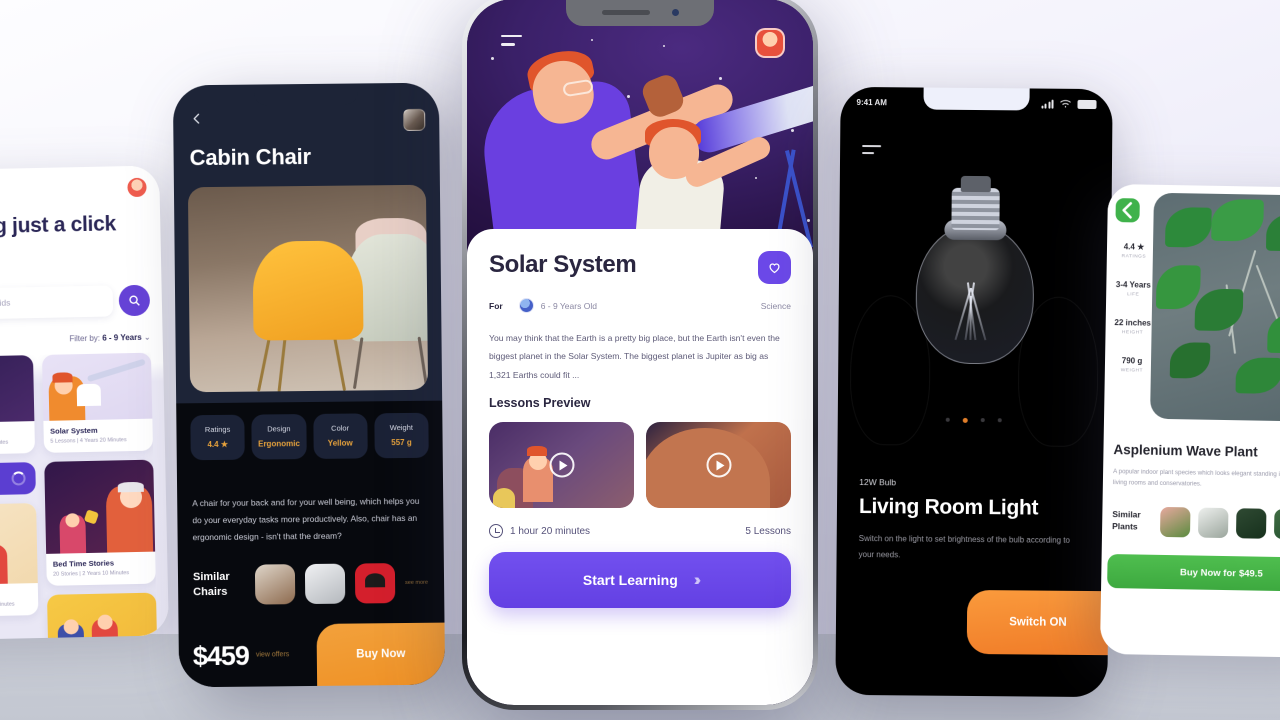 The height and width of the screenshot is (720, 1280). I want to click on switch-on-button: Switch ON, so click(1038, 622).